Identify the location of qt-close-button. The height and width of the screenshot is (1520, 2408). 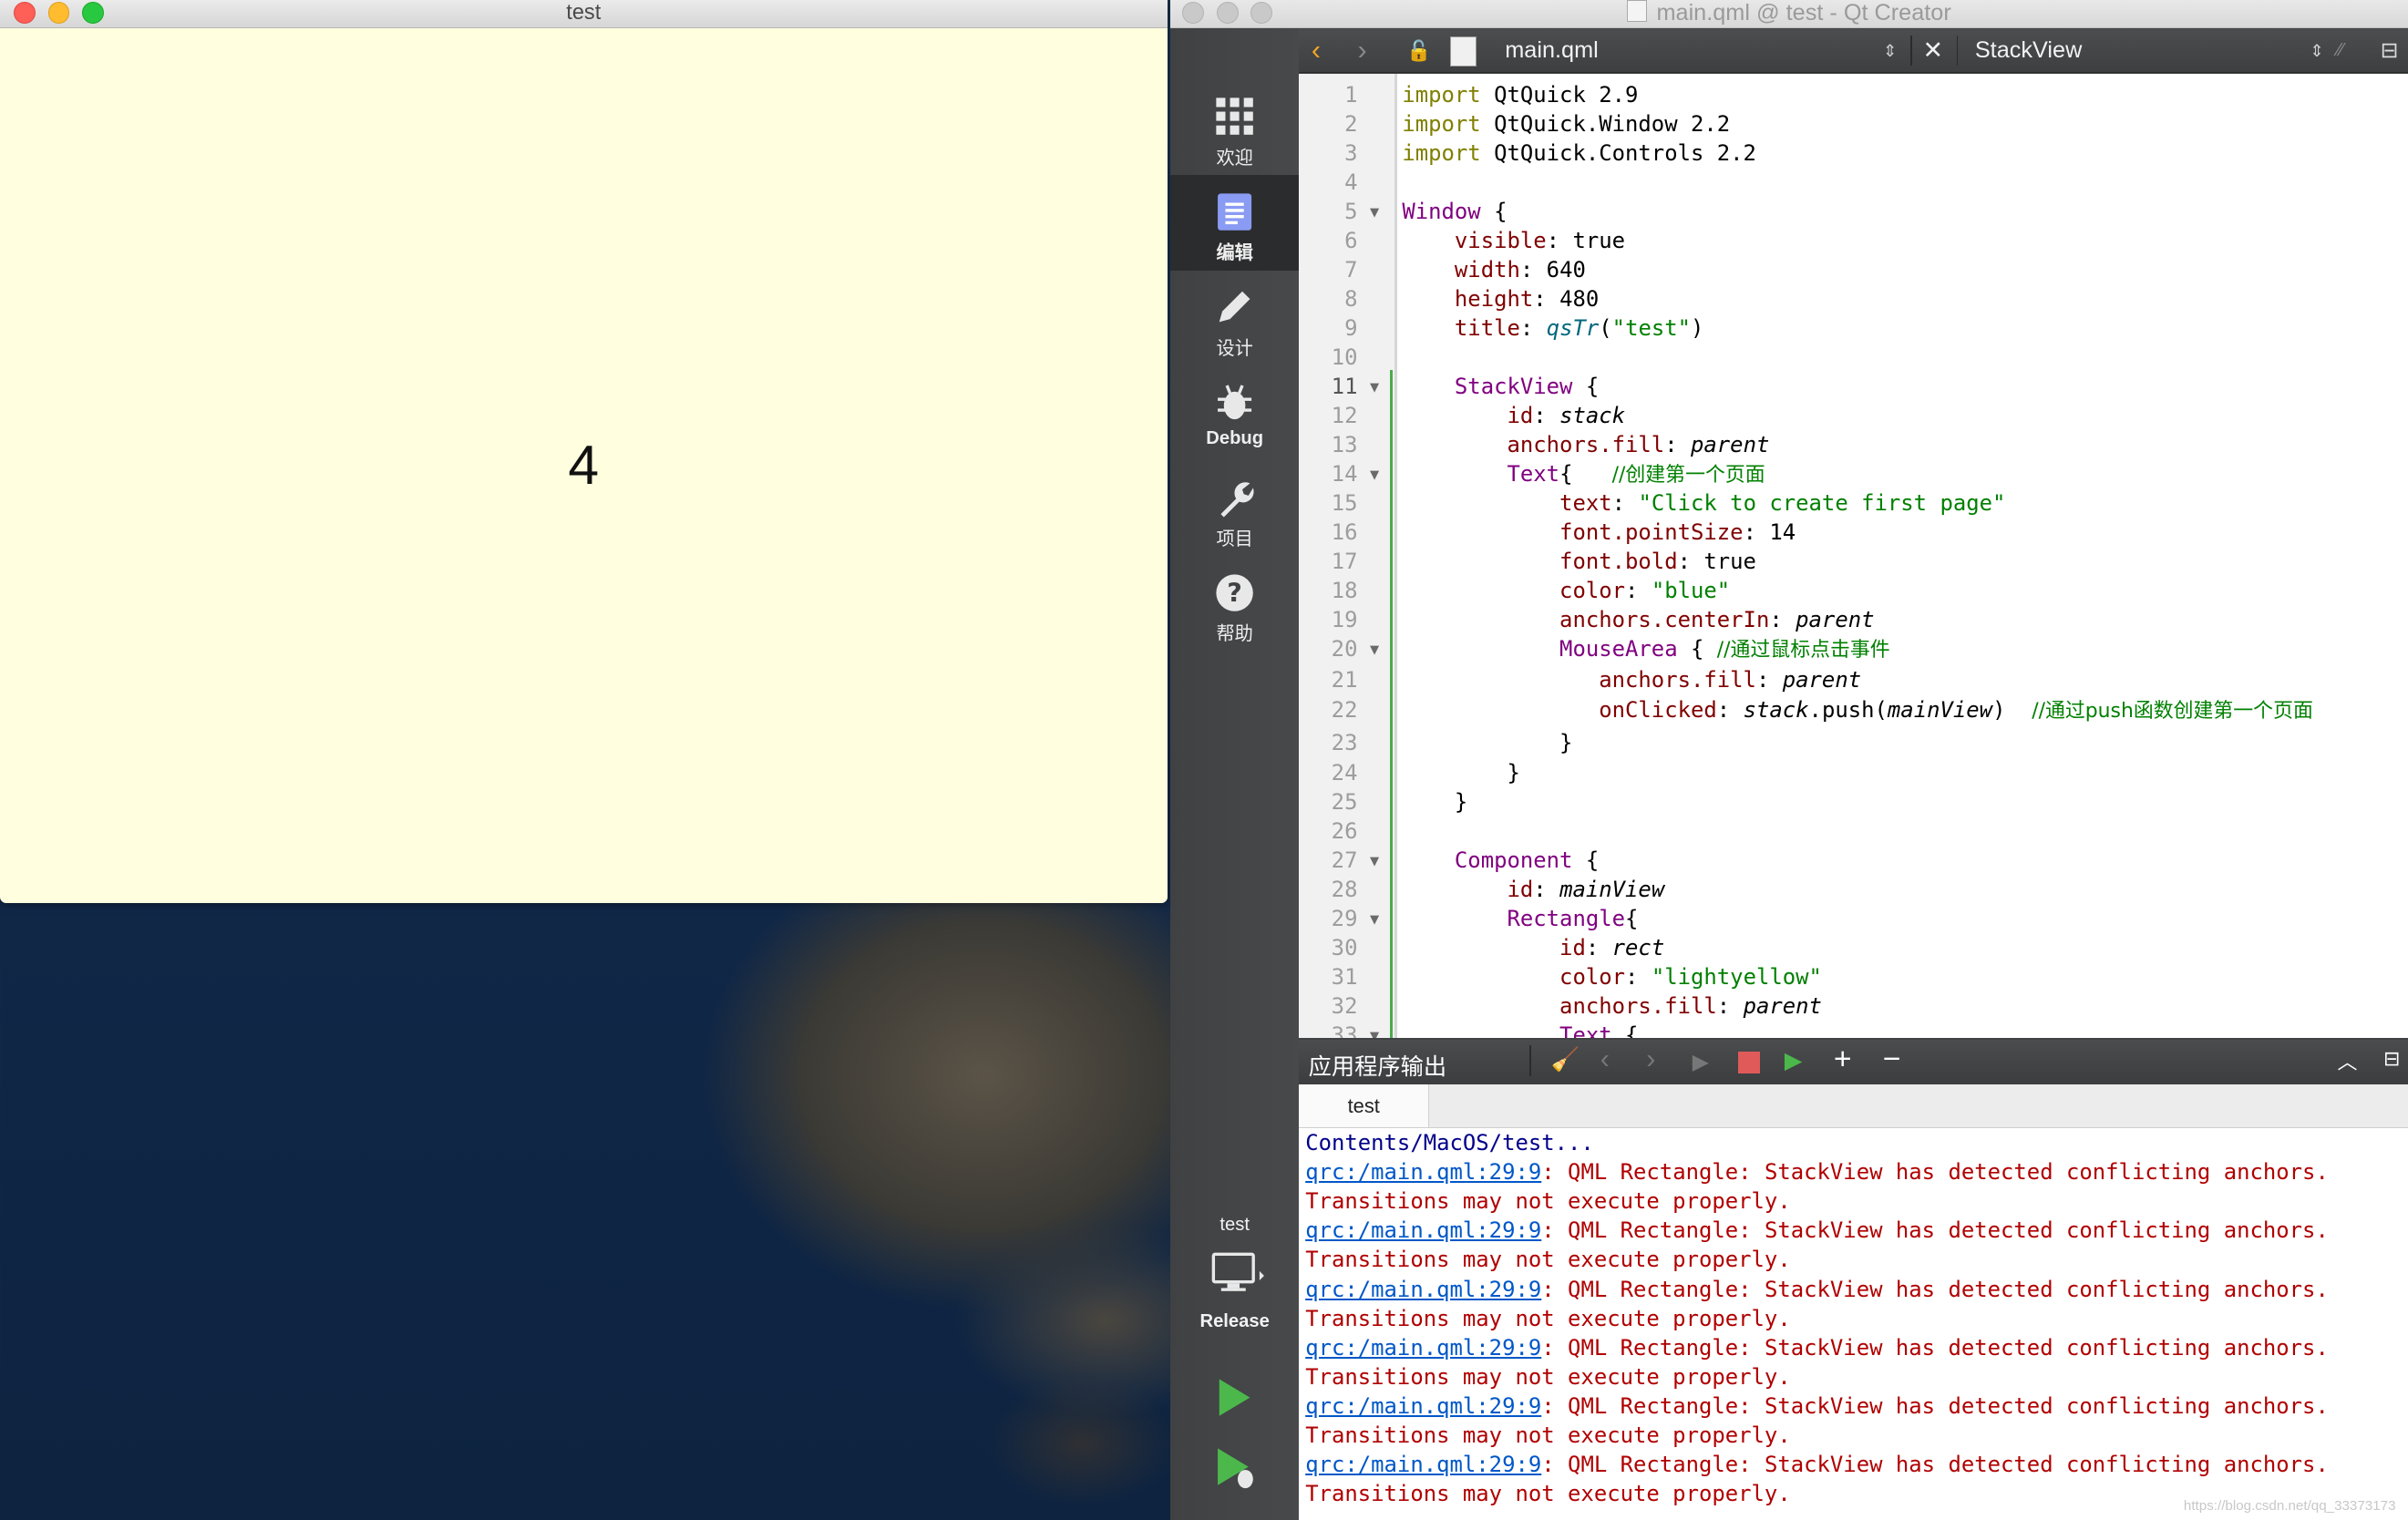
(1193, 12).